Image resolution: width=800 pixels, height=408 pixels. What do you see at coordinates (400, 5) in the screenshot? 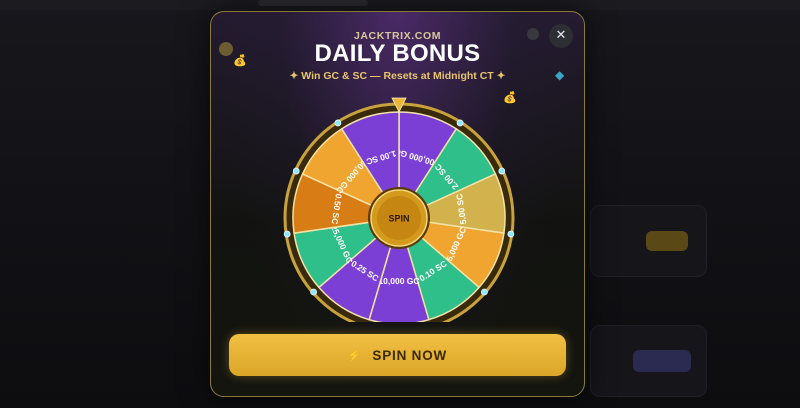
I see `background-header` at bounding box center [400, 5].